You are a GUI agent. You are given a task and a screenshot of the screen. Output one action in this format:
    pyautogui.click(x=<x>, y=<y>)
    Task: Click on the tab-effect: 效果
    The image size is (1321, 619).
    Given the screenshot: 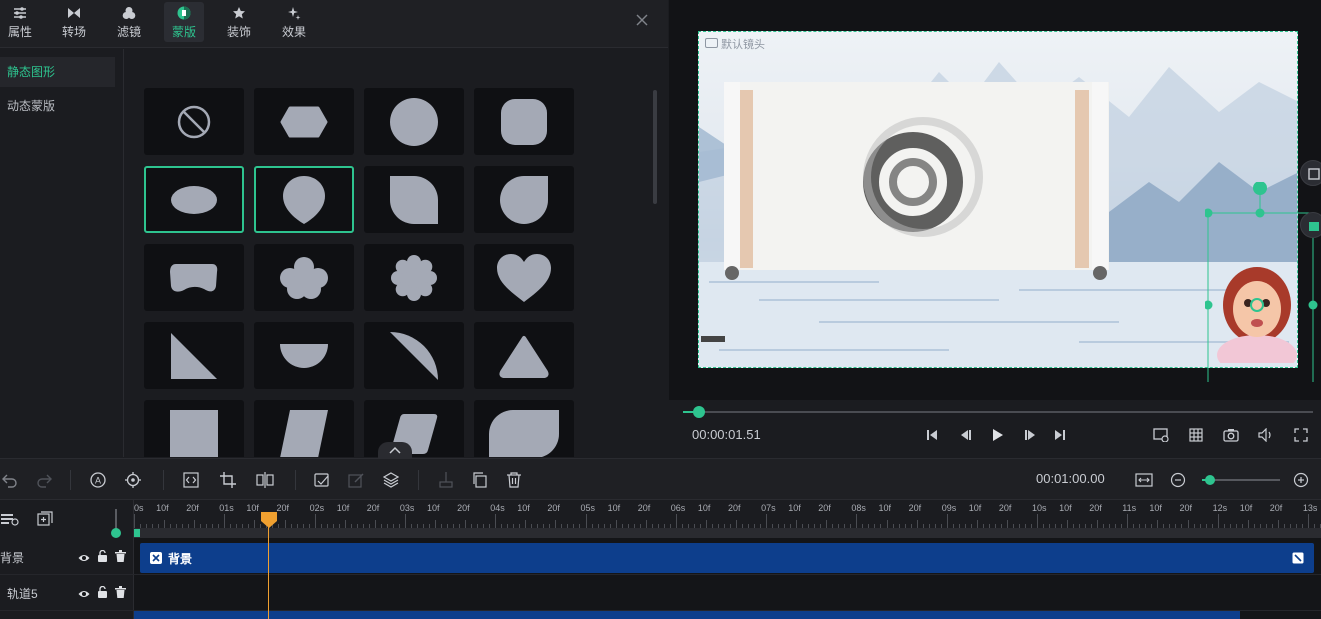 What is the action you would take?
    pyautogui.click(x=294, y=22)
    